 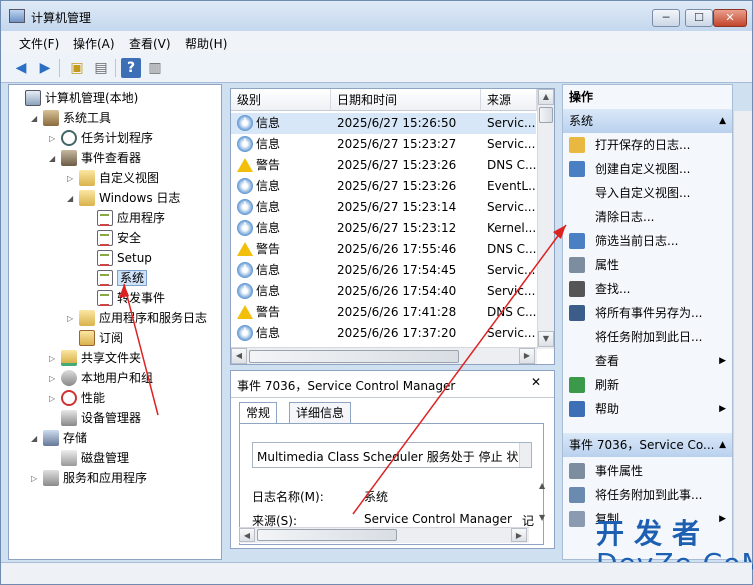 What do you see at coordinates (653, 533) in the screenshot?
I see `watermark-line1: 开发者` at bounding box center [653, 533].